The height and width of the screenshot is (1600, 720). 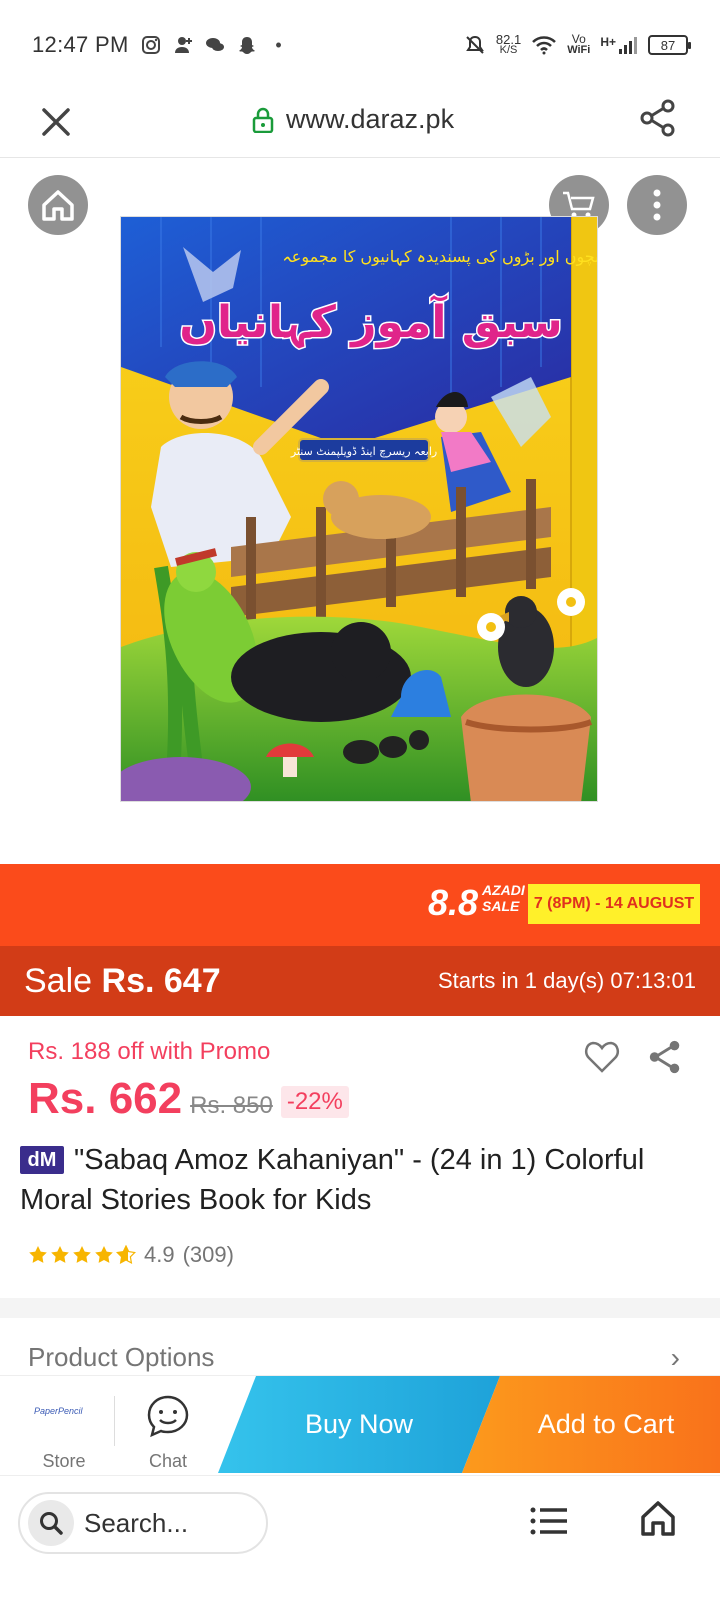 I want to click on discount-badge: -22%, so click(x=314, y=1102).